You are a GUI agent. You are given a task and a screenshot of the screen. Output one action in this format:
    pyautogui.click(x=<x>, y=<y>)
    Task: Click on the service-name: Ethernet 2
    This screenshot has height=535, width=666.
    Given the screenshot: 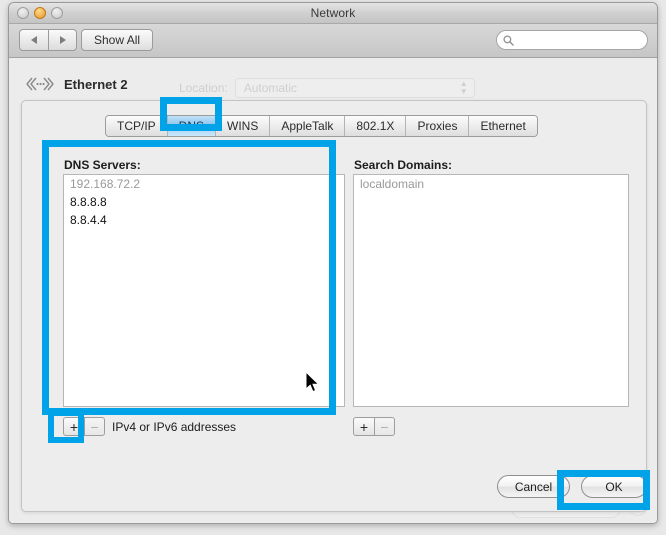 What is the action you would take?
    pyautogui.click(x=96, y=84)
    